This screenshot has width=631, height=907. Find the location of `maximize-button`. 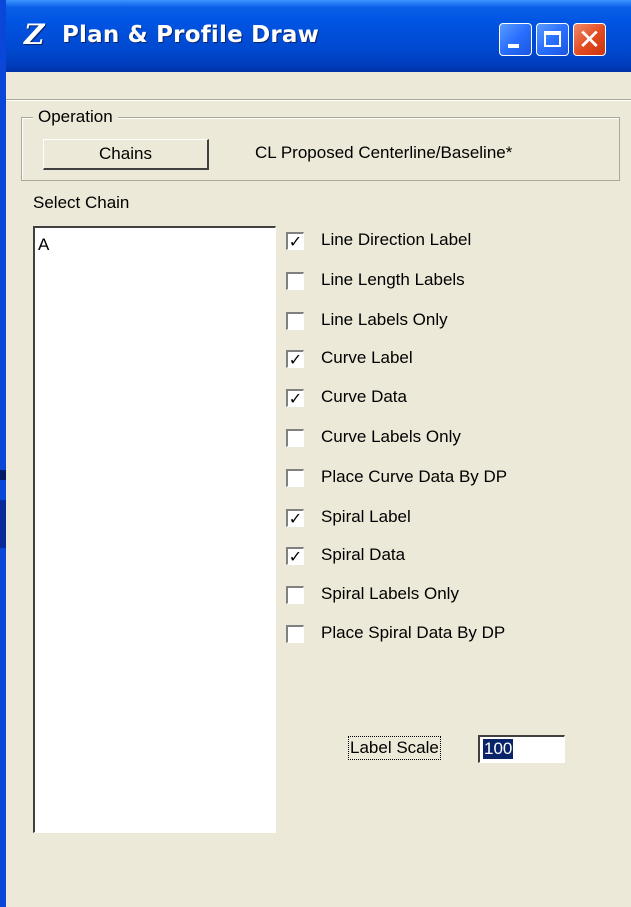

maximize-button is located at coordinates (552, 39).